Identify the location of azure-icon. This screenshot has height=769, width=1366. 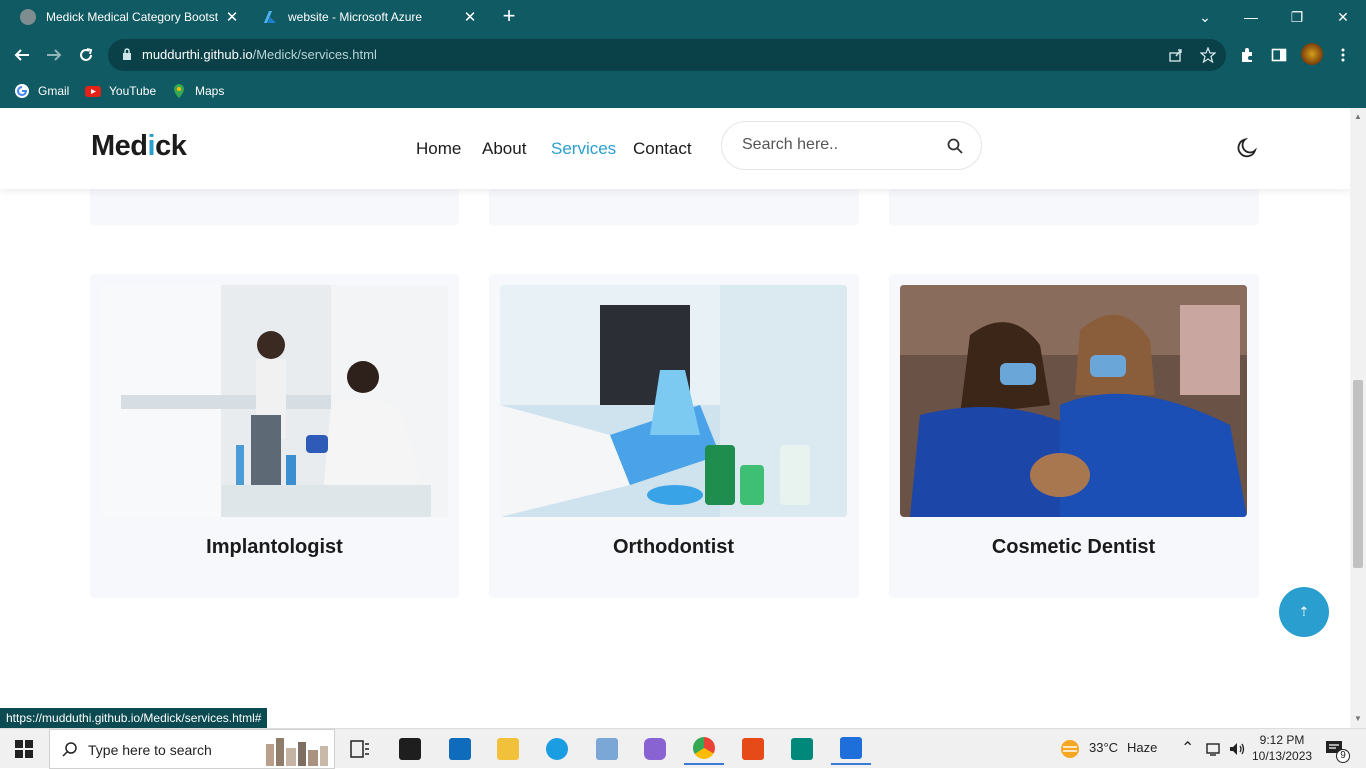
(270, 17).